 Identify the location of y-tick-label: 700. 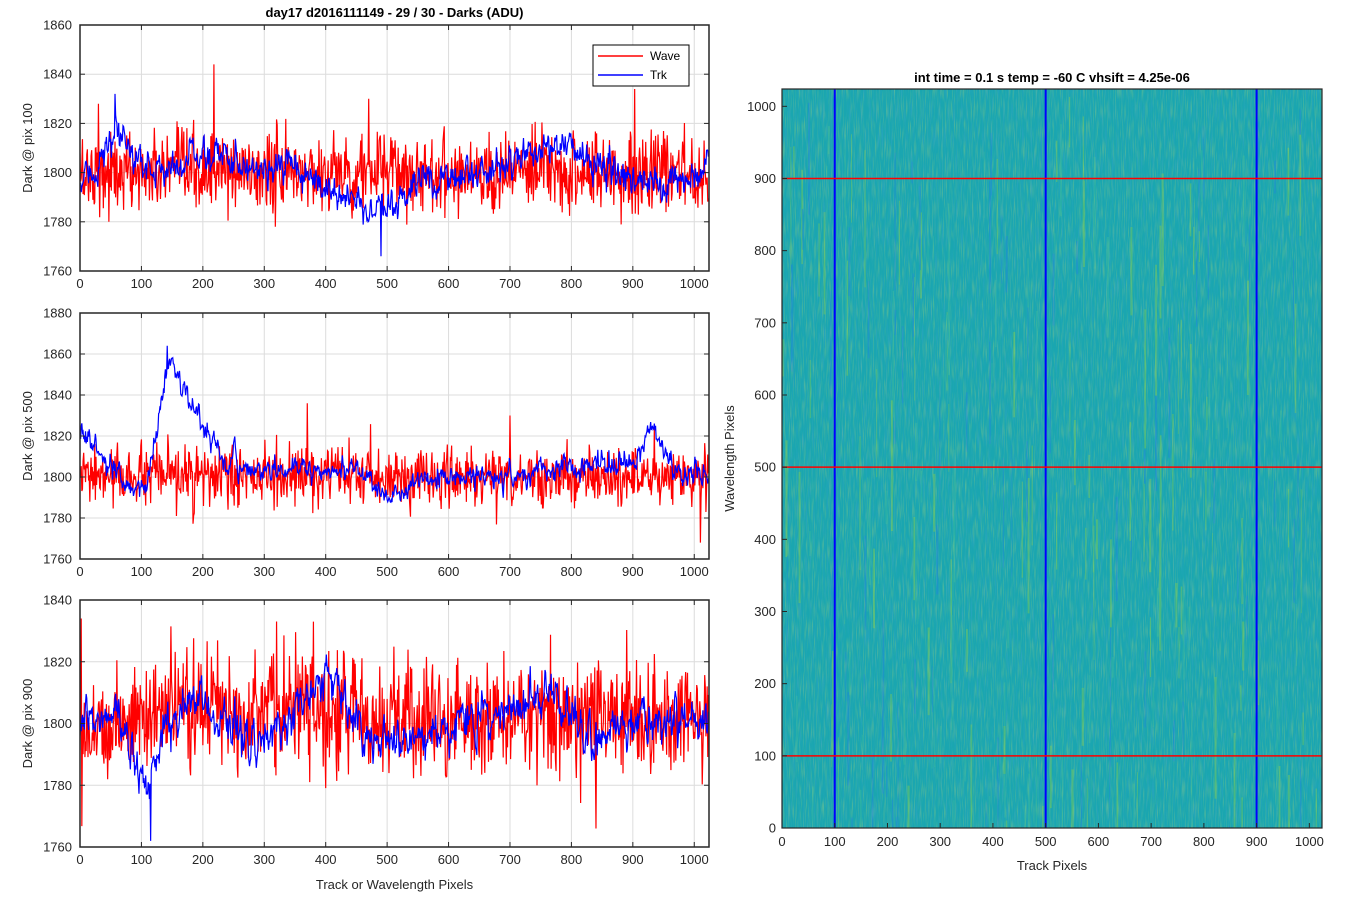
(765, 322).